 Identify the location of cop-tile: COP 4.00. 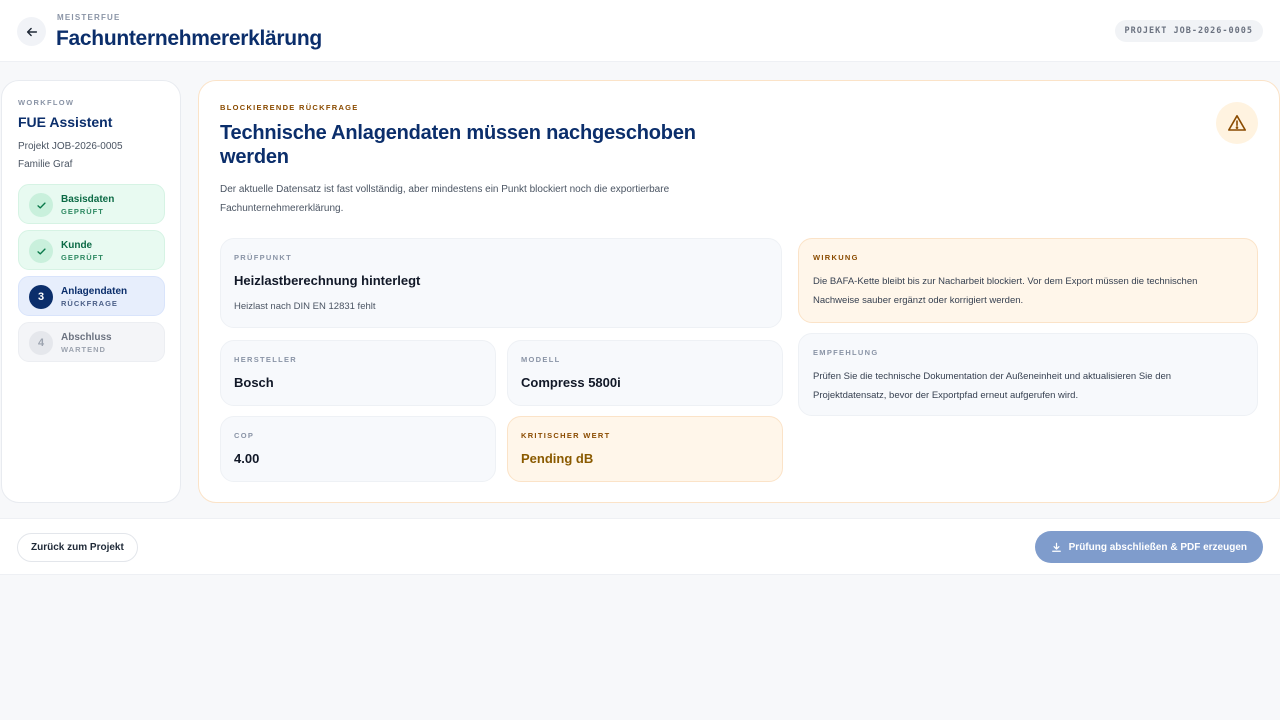
(358, 449).